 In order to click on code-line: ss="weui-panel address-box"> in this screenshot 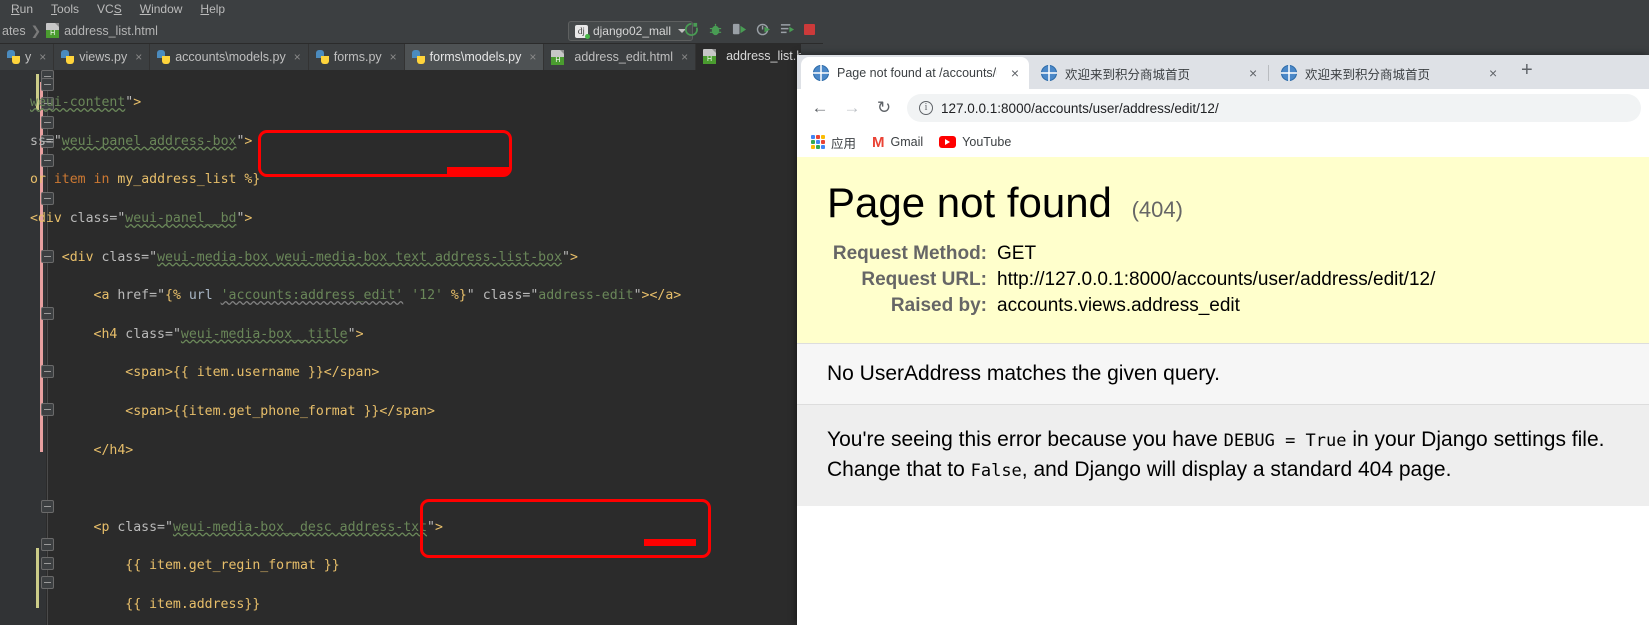, I will do `click(141, 141)`.